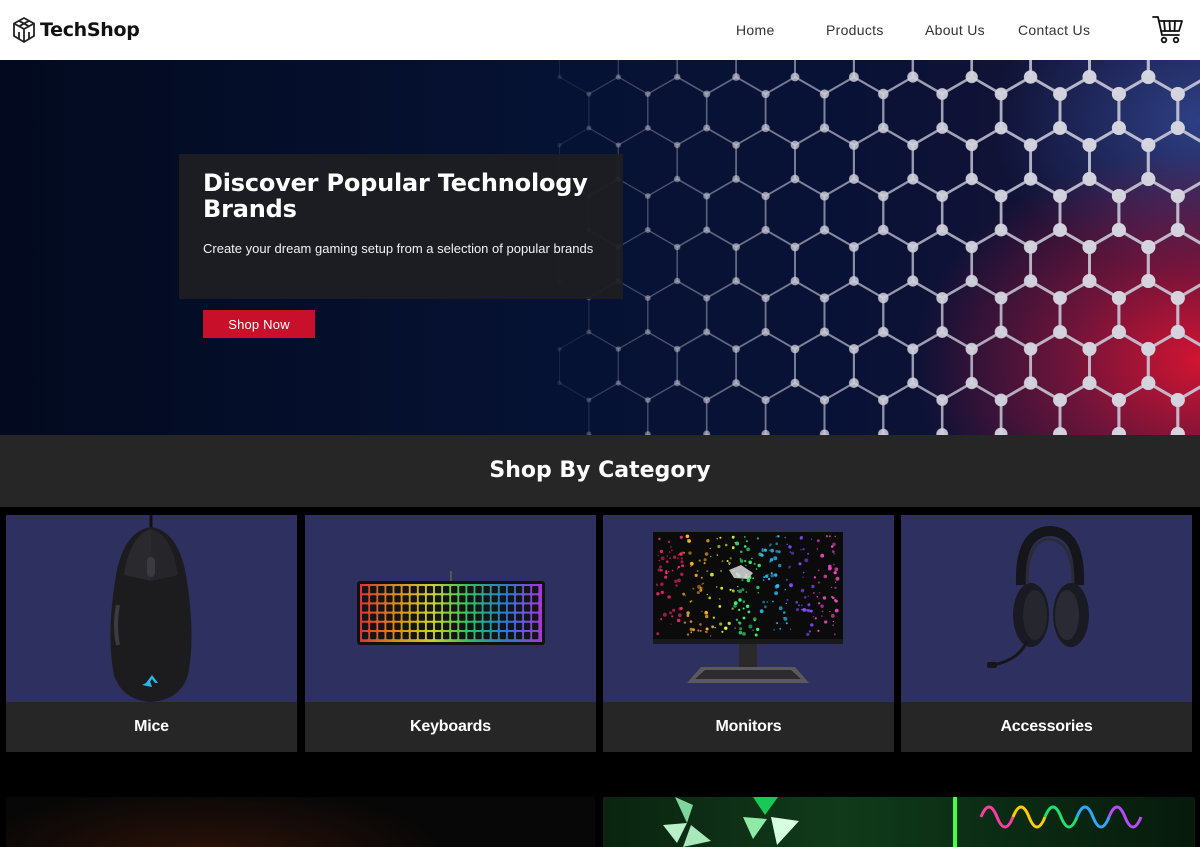  I want to click on hero-title: Discover Popular Technology Brands, so click(395, 196).